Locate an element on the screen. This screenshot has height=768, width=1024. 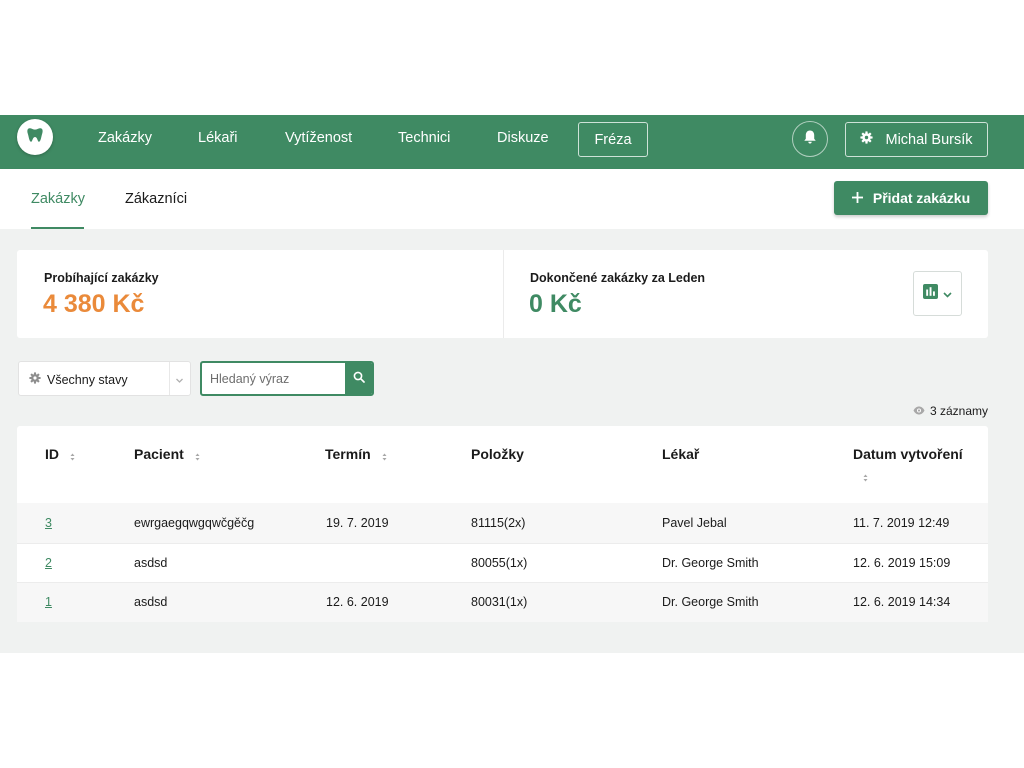
add-order-label: Přidat zakázku is located at coordinates (921, 198).